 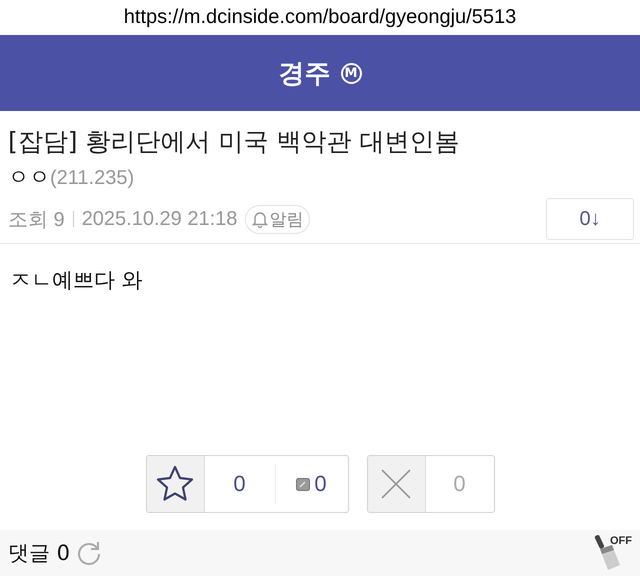 I want to click on clean-bot-toggle: OFF, so click(x=613, y=553).